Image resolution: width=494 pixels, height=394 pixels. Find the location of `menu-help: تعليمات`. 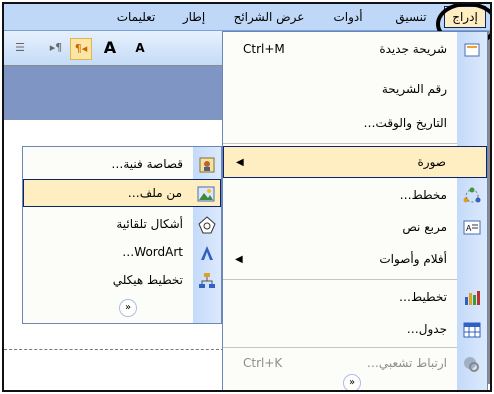

menu-help: تعليمات is located at coordinates (136, 17).